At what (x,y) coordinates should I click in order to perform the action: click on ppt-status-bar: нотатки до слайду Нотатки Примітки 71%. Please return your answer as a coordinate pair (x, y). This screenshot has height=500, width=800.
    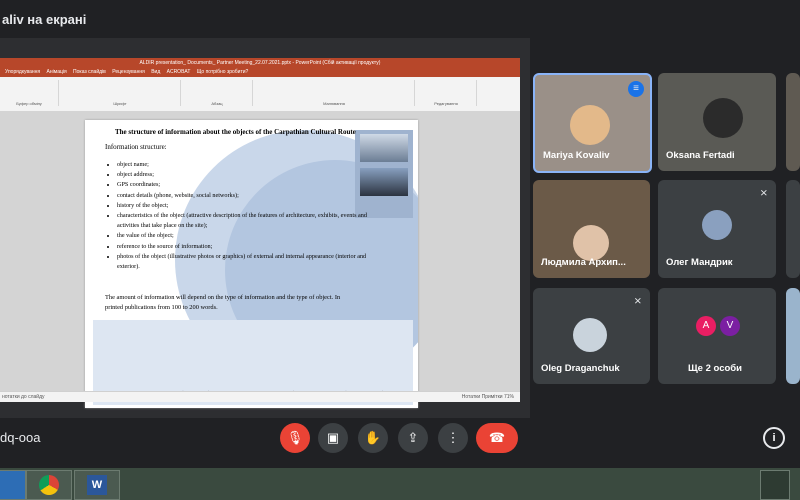
    Looking at the image, I should click on (260, 396).